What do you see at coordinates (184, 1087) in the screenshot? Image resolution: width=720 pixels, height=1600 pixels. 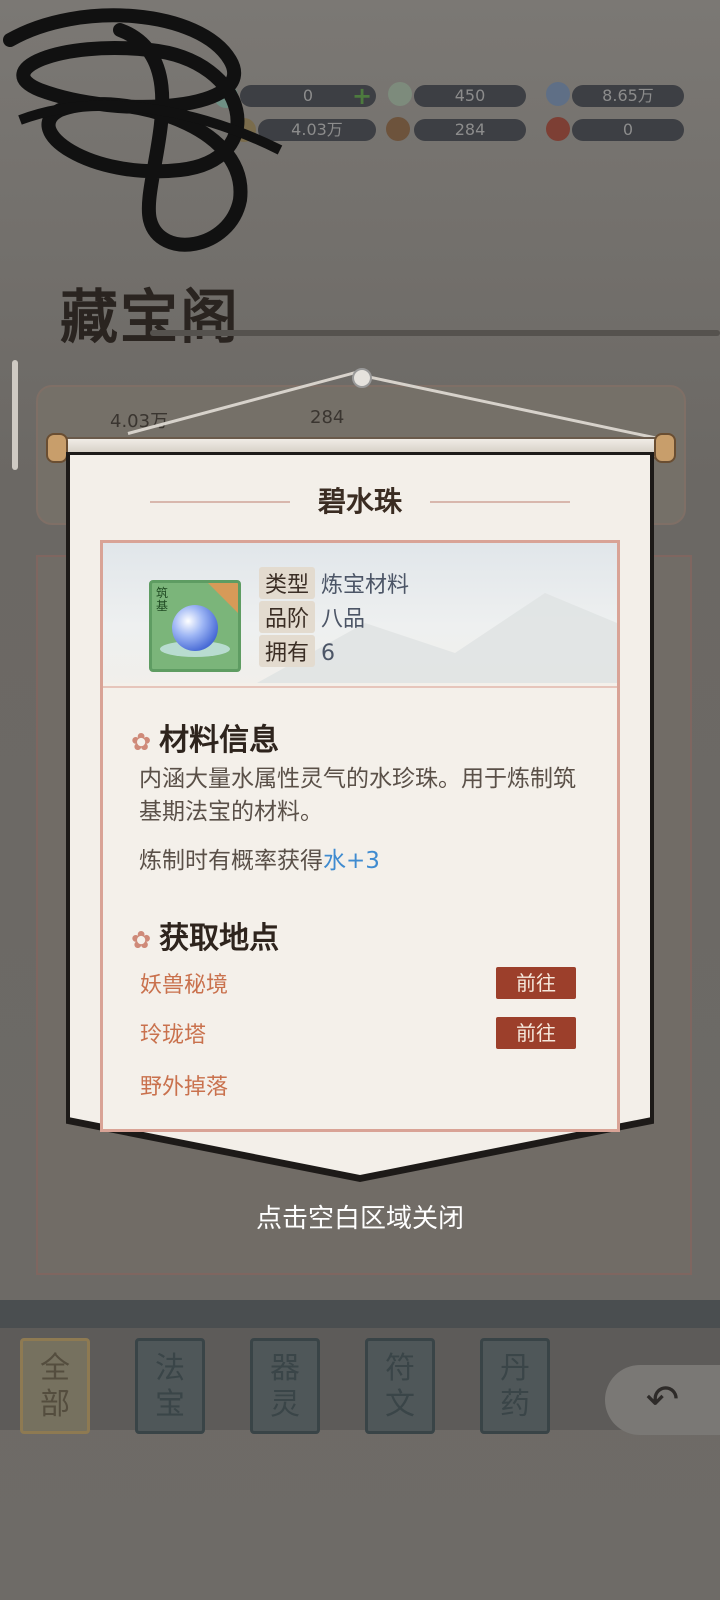 I see `source-item: 野外掉落` at bounding box center [184, 1087].